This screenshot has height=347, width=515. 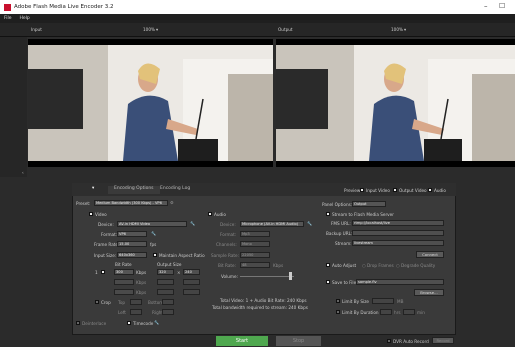 What do you see at coordinates (64, 7) in the screenshot?
I see `window-title: Adobe Flash Media Live Encoder 3.2` at bounding box center [64, 7].